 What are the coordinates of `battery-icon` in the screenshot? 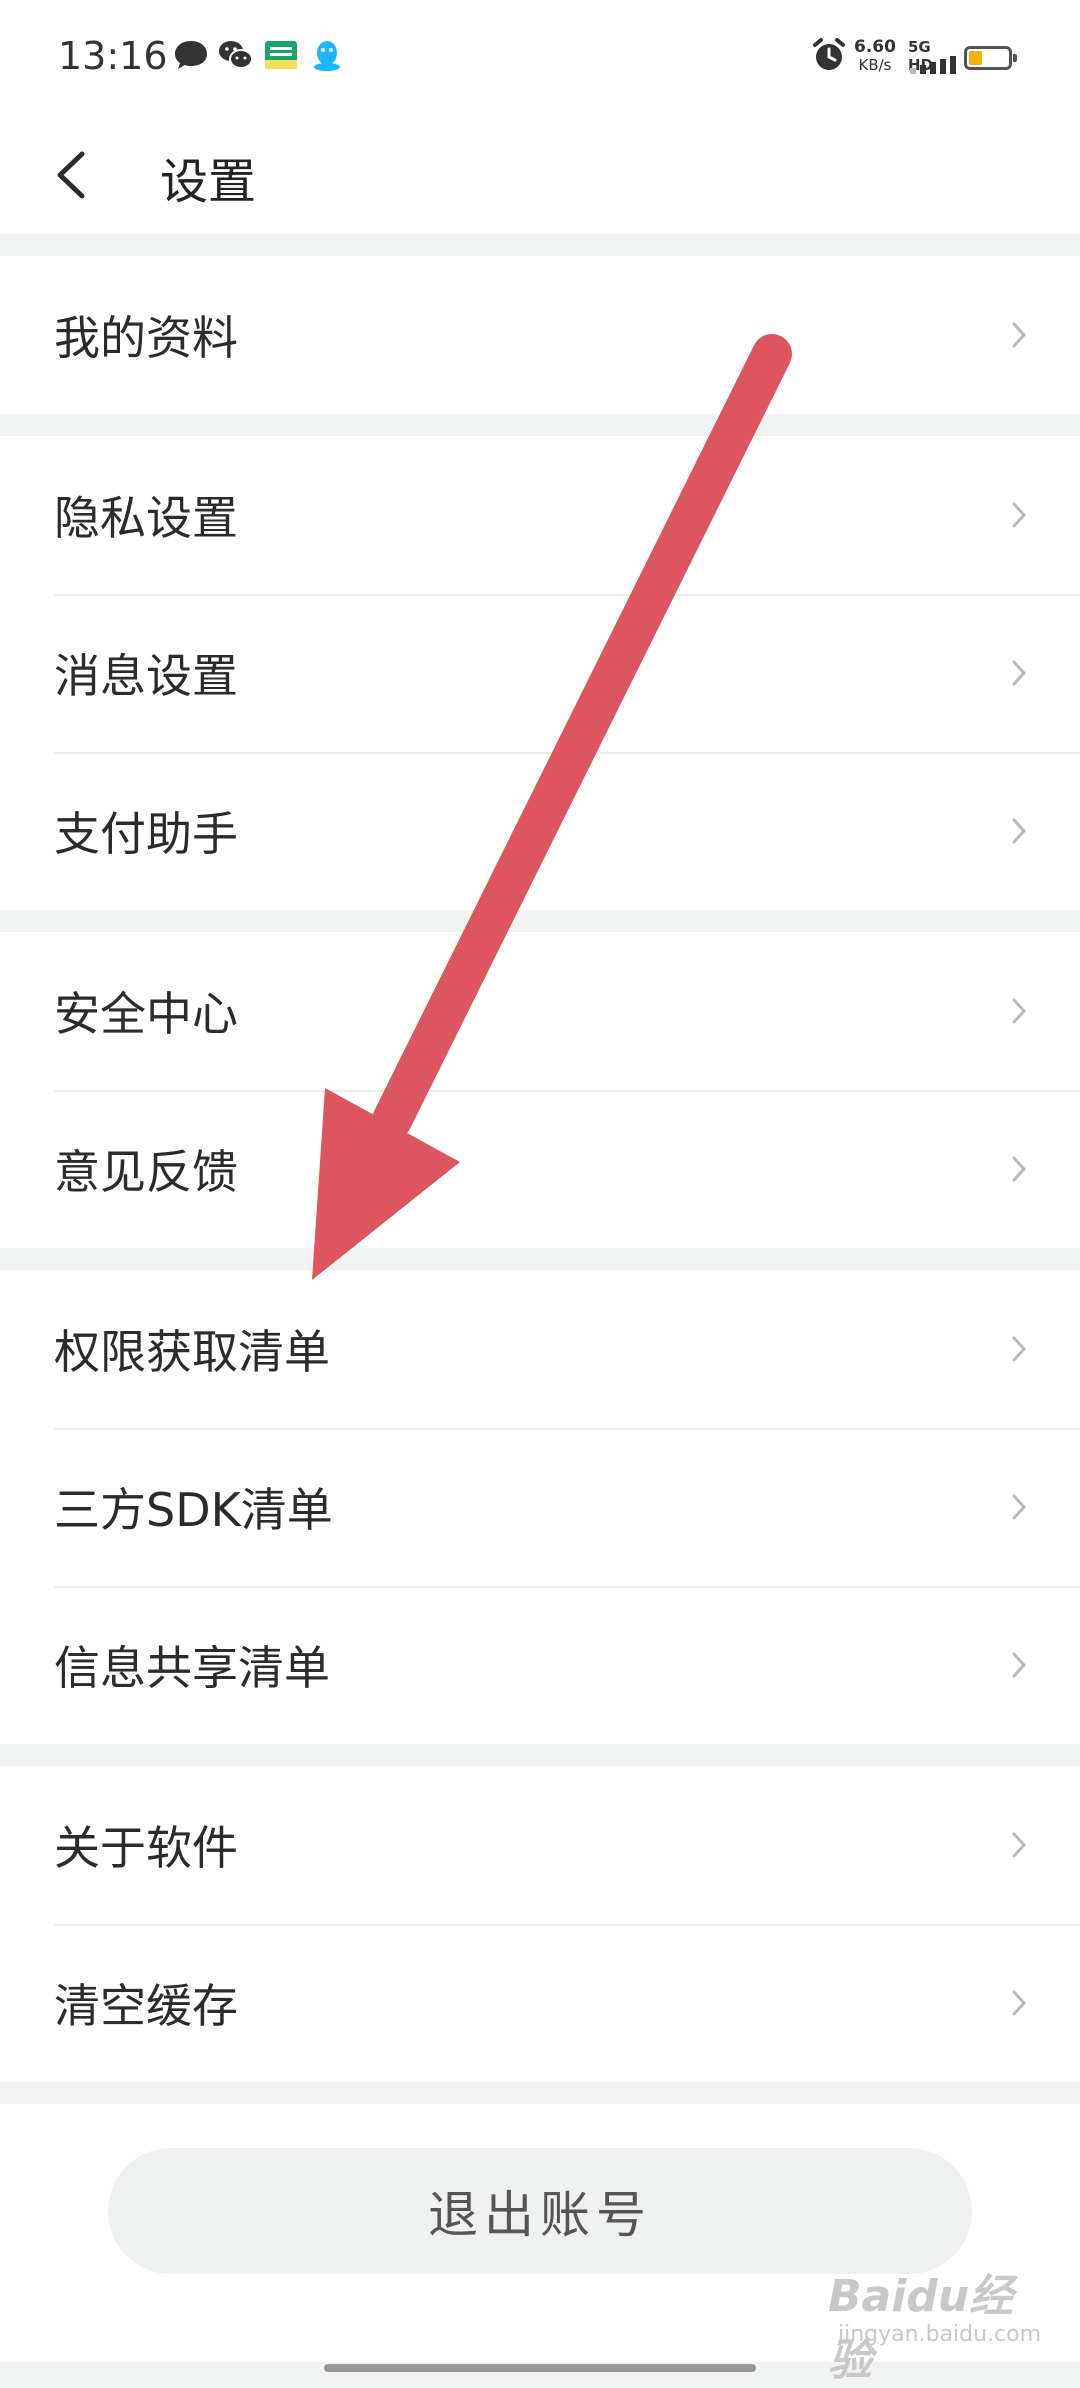 It's located at (990, 58).